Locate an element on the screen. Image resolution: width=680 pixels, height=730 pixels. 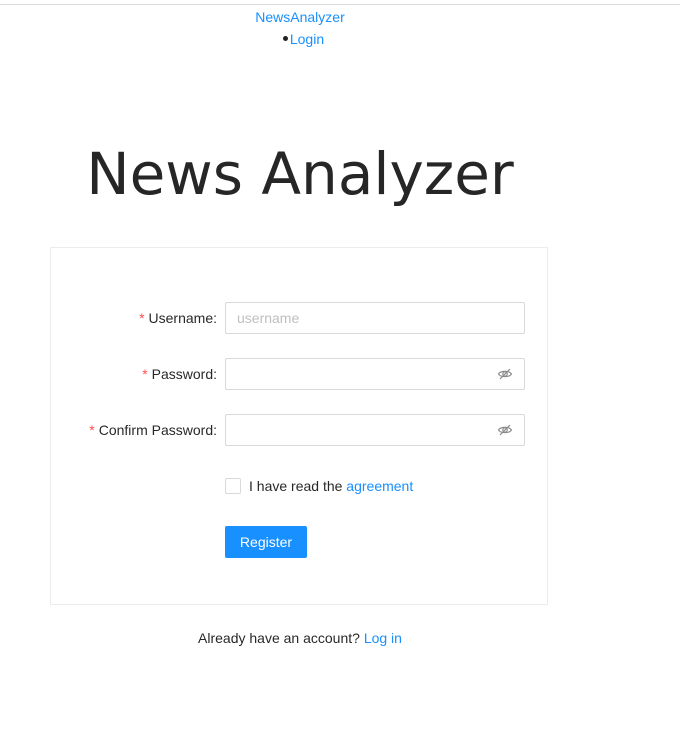
username-input is located at coordinates (375, 318).